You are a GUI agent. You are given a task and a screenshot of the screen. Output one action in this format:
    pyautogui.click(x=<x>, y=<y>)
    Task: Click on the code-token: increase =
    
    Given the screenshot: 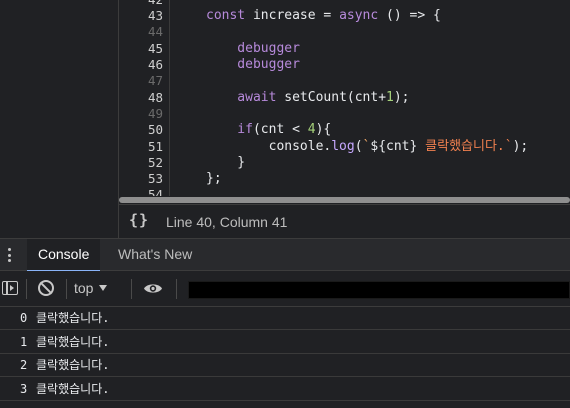 What is the action you would take?
    pyautogui.click(x=292, y=16)
    